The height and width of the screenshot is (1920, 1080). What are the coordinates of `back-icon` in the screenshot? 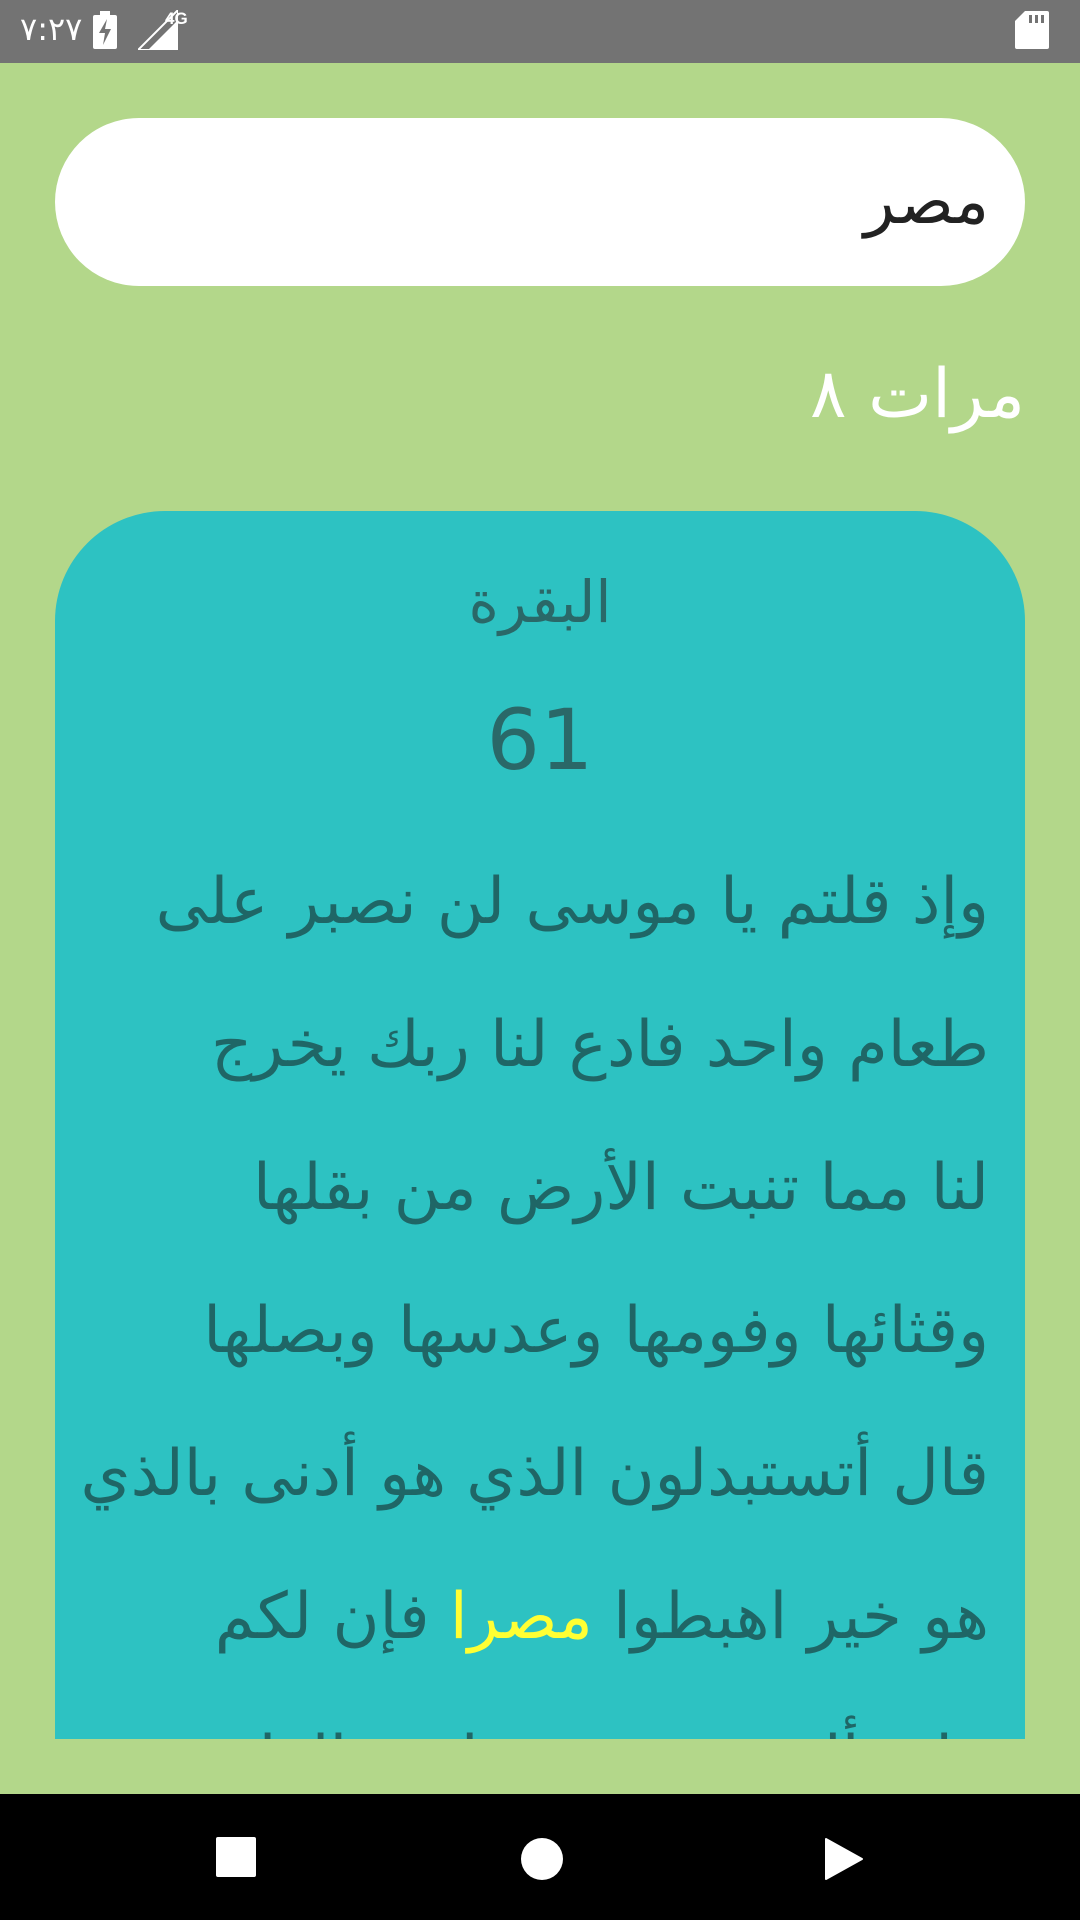 It's located at (844, 1859).